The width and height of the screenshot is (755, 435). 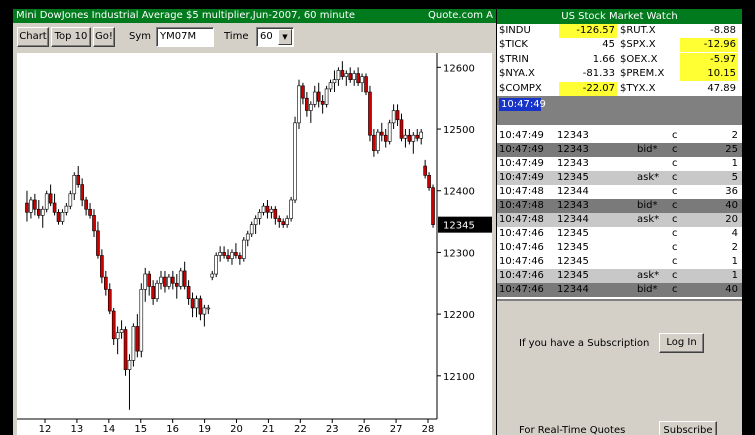 I want to click on tape-row: 10:47:46 12345 c 1, so click(x=619, y=262).